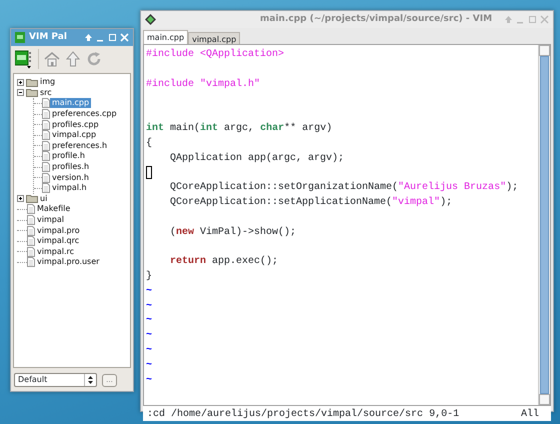  What do you see at coordinates (544, 225) in the screenshot?
I see `scrollbar` at bounding box center [544, 225].